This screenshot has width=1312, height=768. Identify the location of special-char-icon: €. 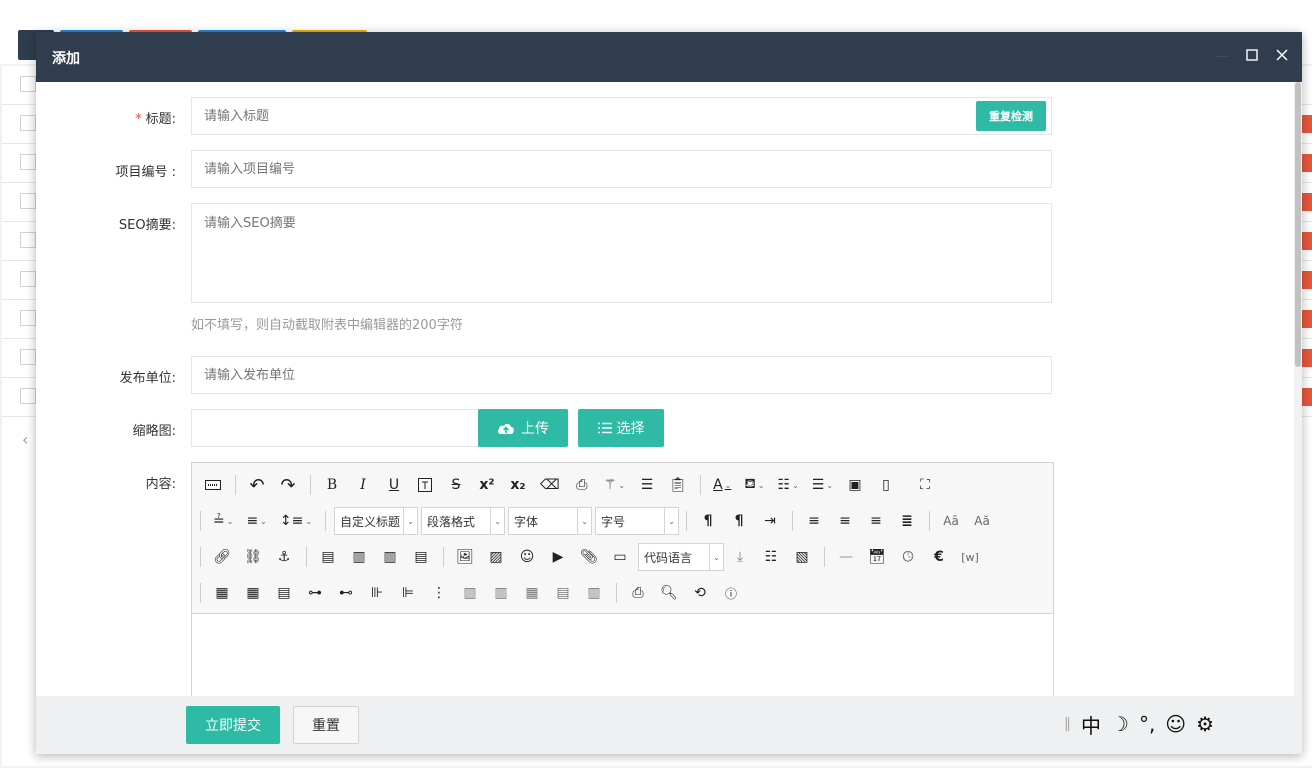
(939, 557).